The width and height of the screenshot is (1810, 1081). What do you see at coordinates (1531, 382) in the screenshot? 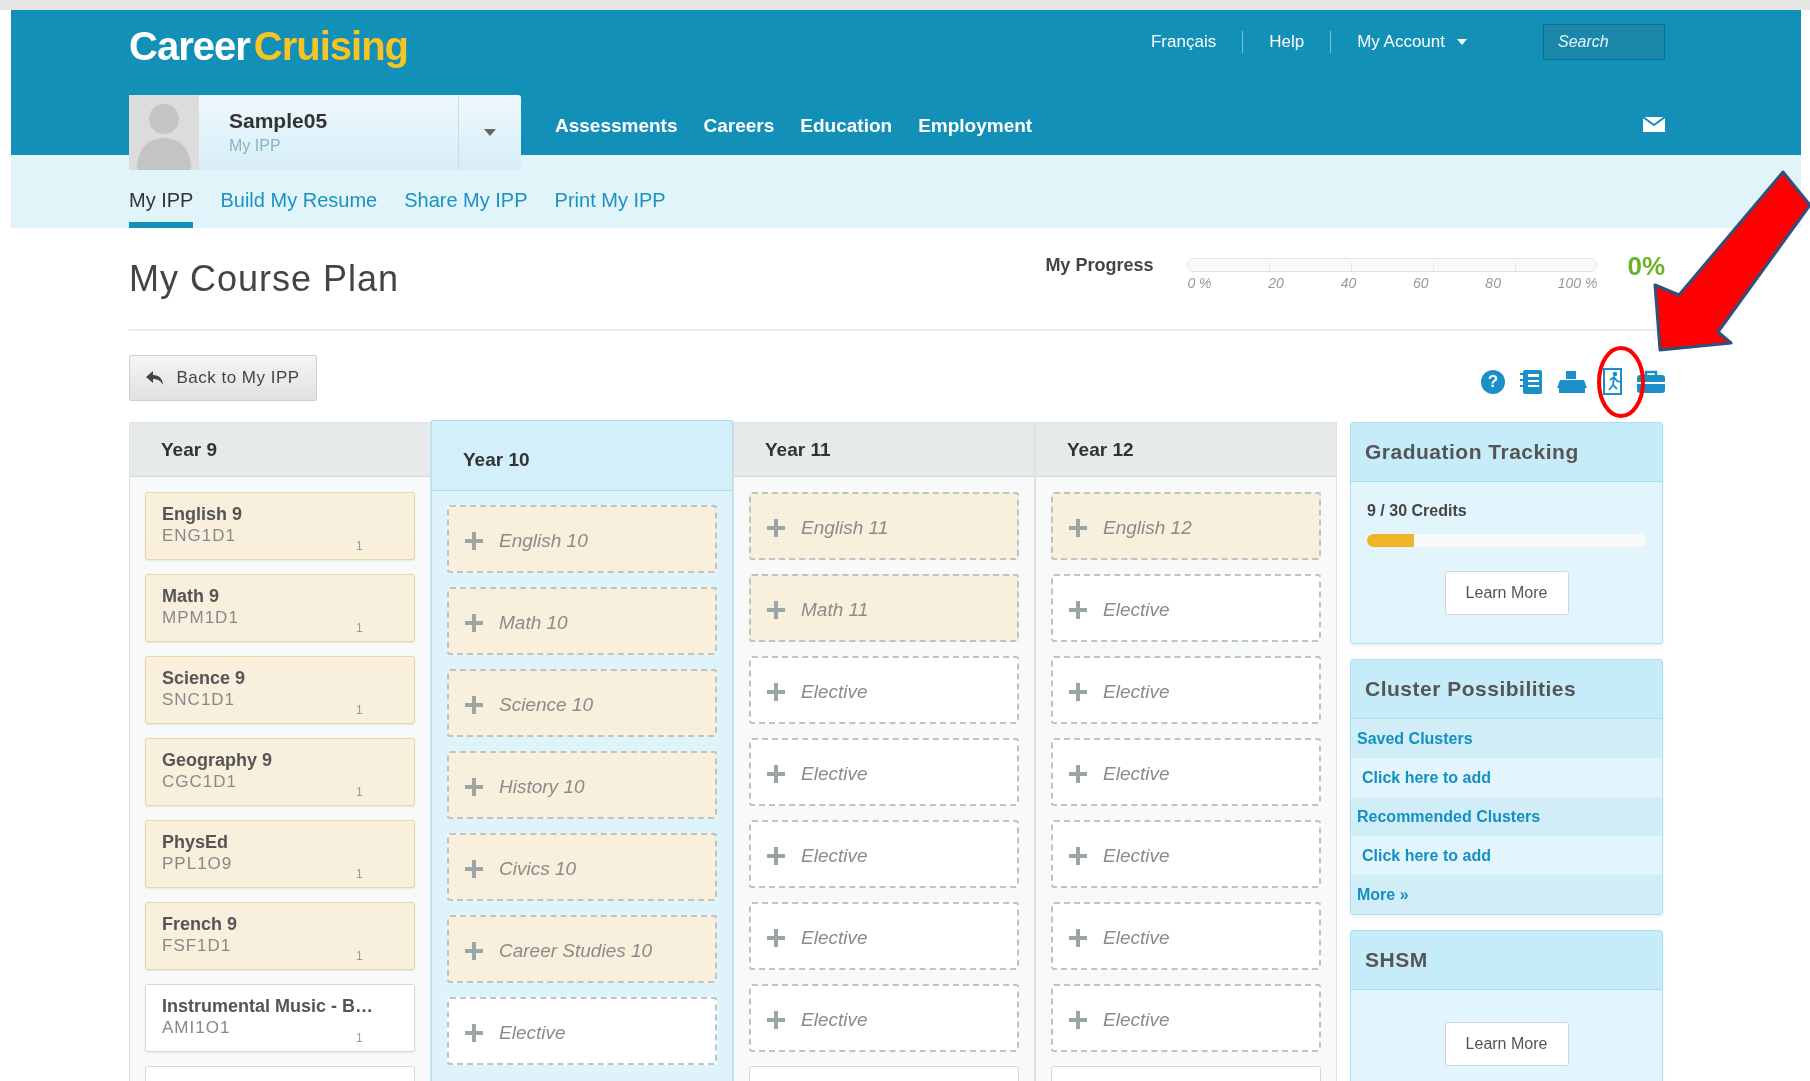
I see `notebook-icon` at bounding box center [1531, 382].